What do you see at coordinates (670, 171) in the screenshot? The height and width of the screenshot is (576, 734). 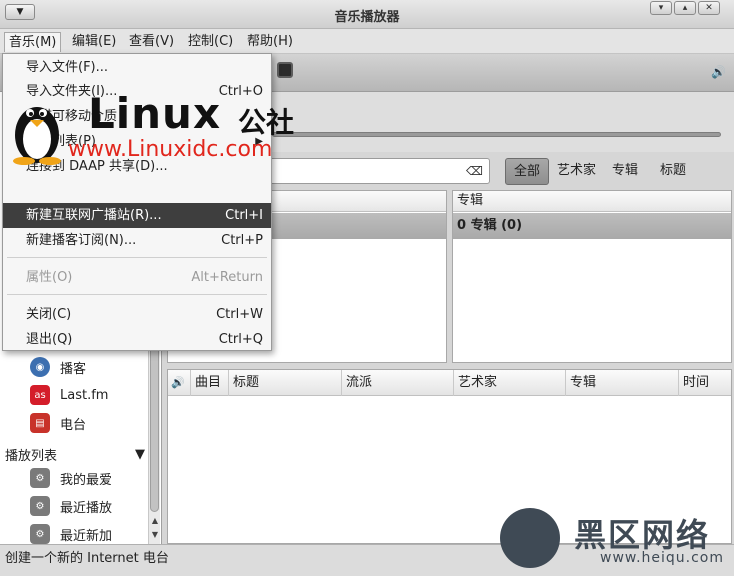 I see `filter-title-button: 标题` at bounding box center [670, 171].